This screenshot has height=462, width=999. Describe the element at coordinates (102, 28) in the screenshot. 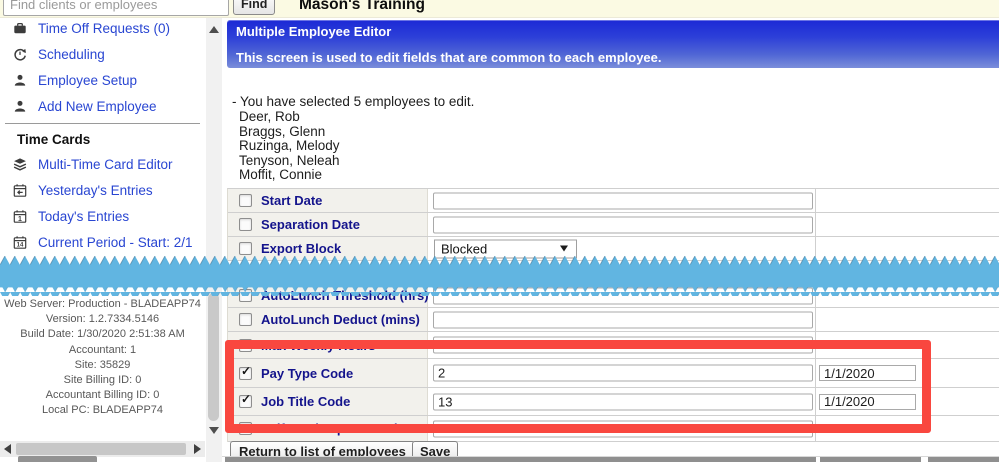

I see `sidebar-item-time-off-requests: Time Off Requests (0)` at that location.